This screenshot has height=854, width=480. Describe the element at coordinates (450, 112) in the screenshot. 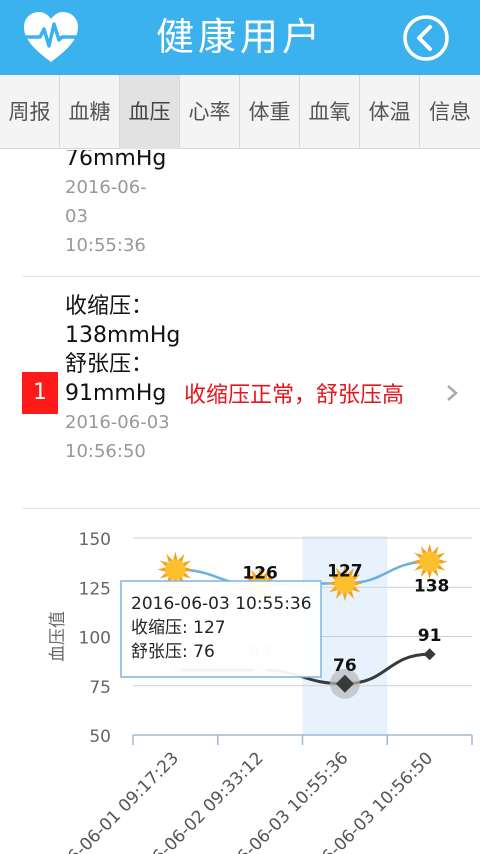

I see `tab-info: 信息` at that location.